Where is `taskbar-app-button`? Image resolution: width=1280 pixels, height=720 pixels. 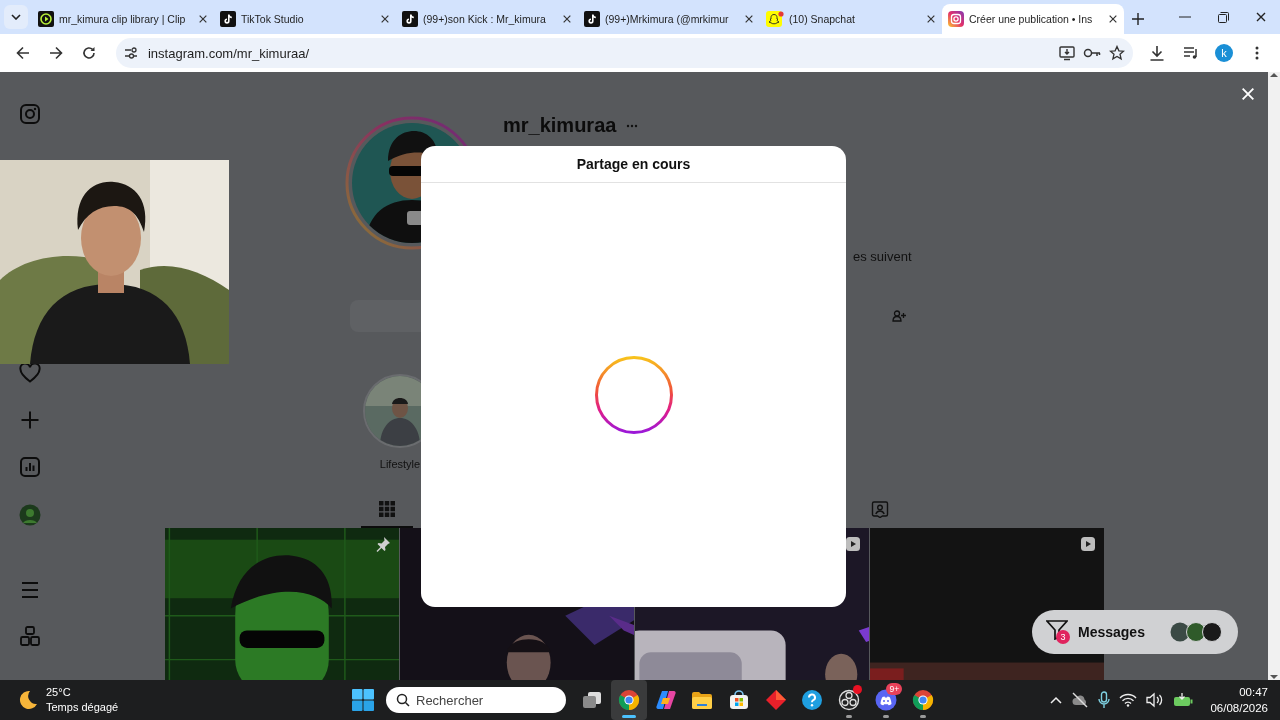 taskbar-app-button is located at coordinates (629, 700).